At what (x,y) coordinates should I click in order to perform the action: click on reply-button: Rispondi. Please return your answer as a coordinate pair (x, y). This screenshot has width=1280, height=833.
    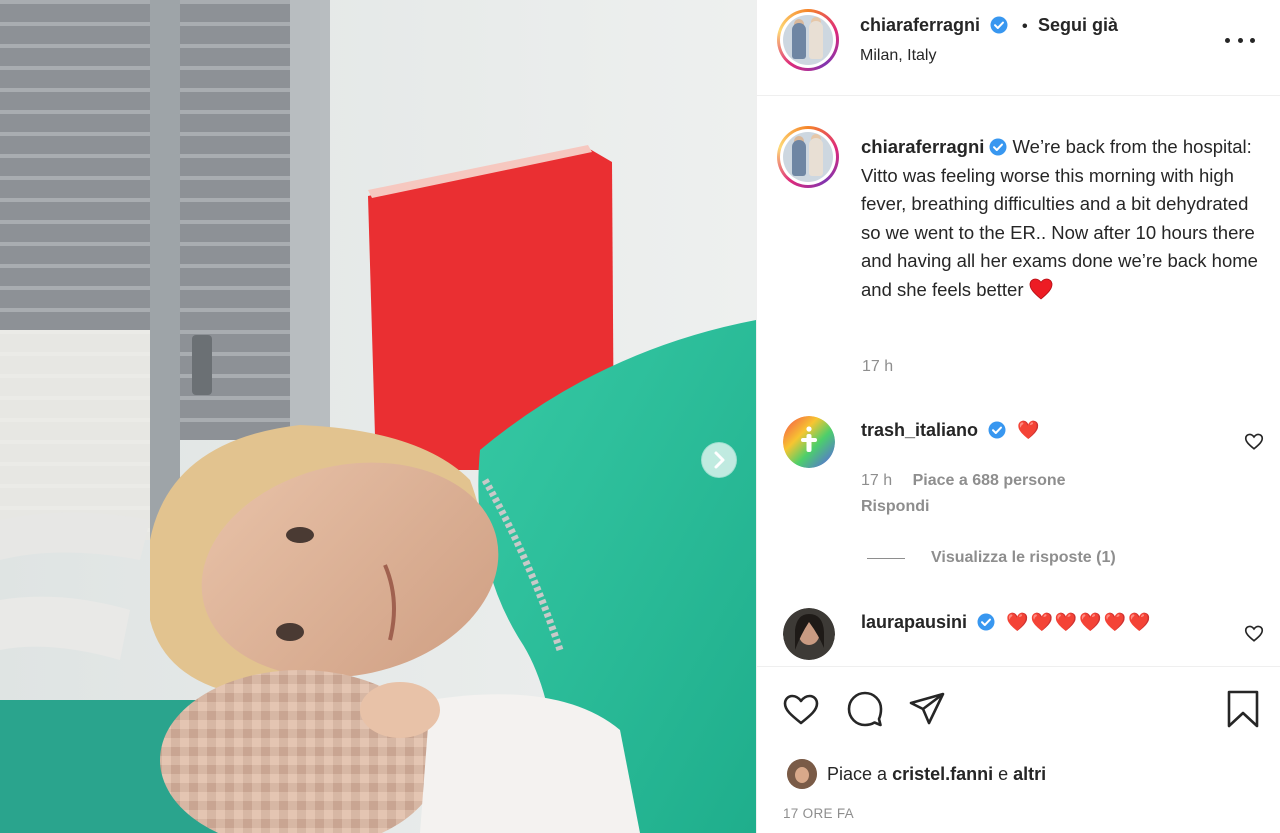
    Looking at the image, I should click on (895, 506).